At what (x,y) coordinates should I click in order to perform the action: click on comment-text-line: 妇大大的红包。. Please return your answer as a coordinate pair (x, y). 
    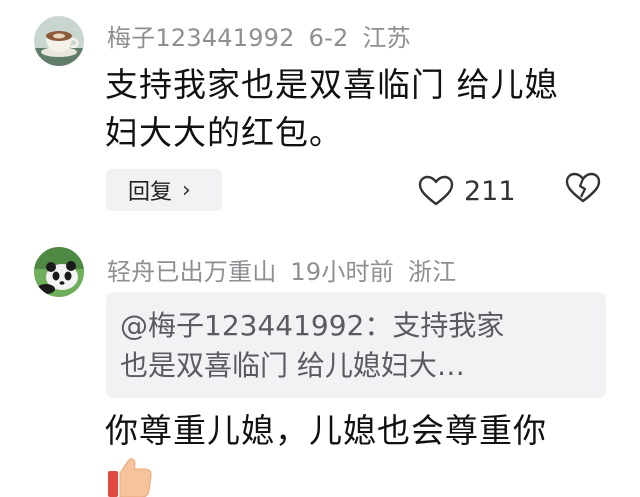
    Looking at the image, I should click on (224, 132).